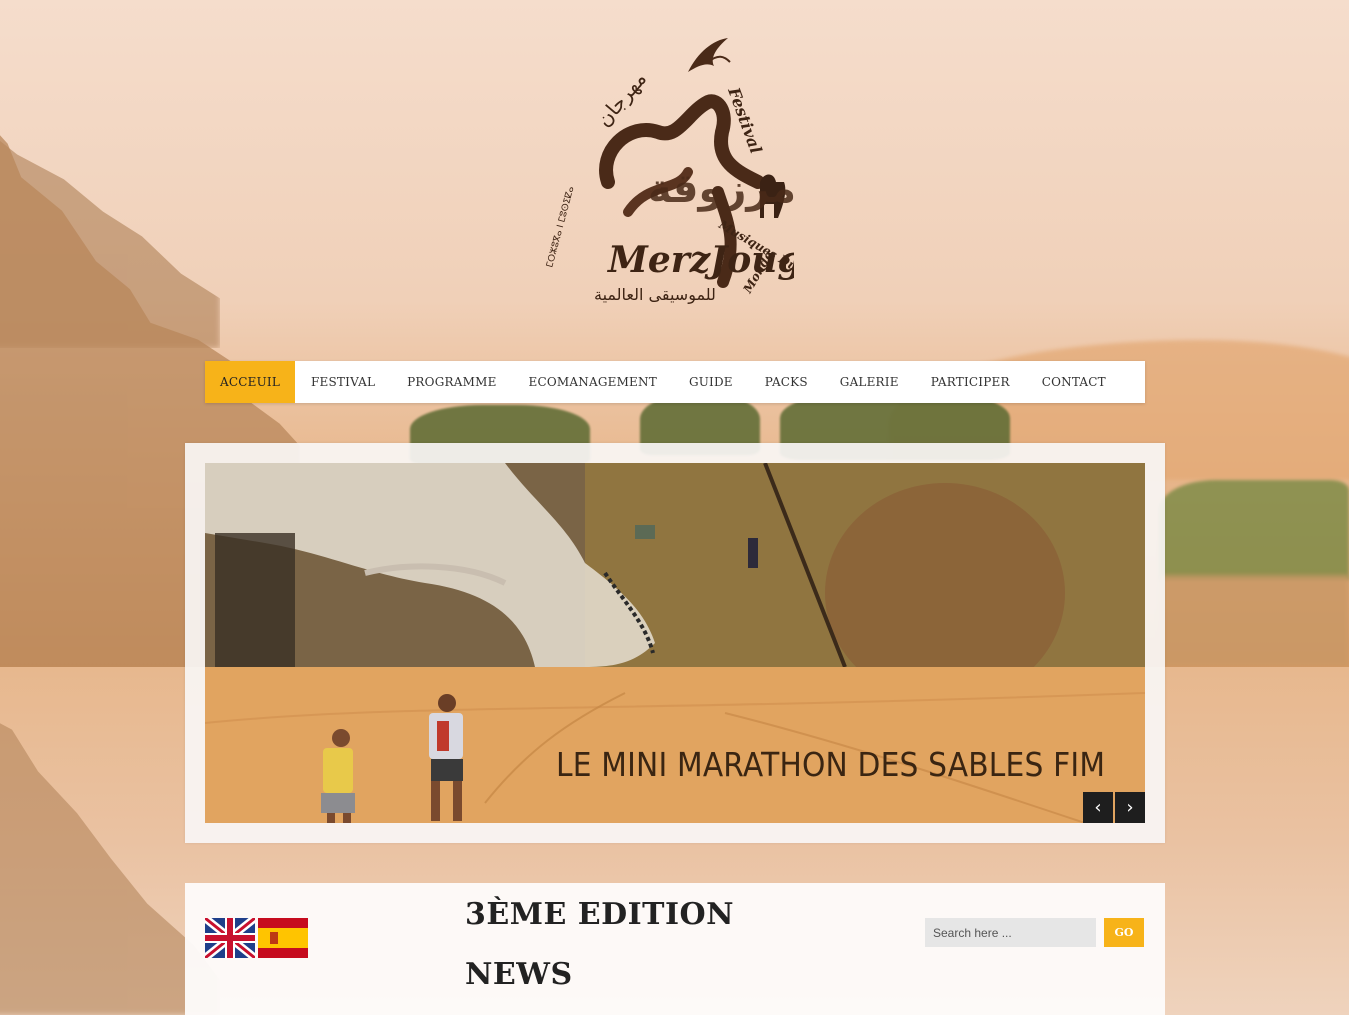 The width and height of the screenshot is (1349, 1015). What do you see at coordinates (721, 189) in the screenshot?
I see `logo-arabic-title: مرزوقة` at bounding box center [721, 189].